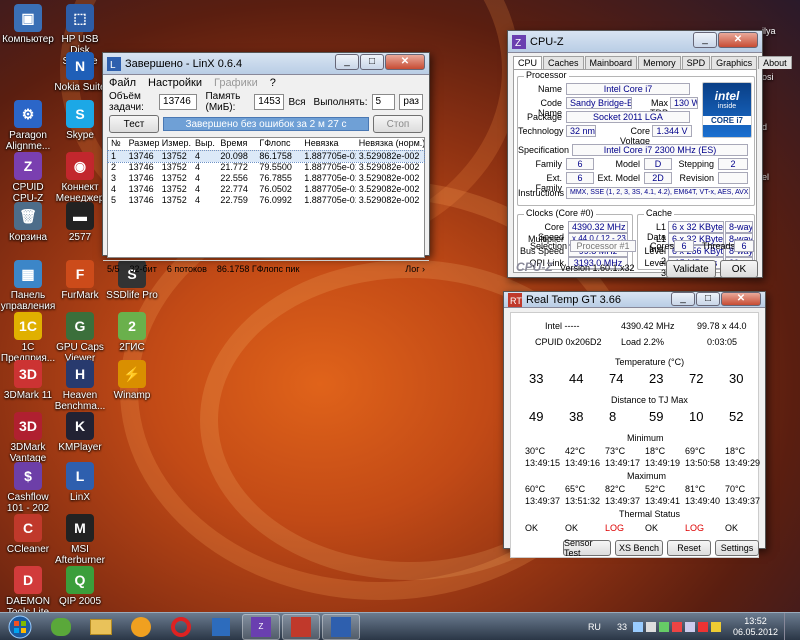  Describe the element at coordinates (142, 144) in the screenshot. I see `column-header: Размер` at that location.